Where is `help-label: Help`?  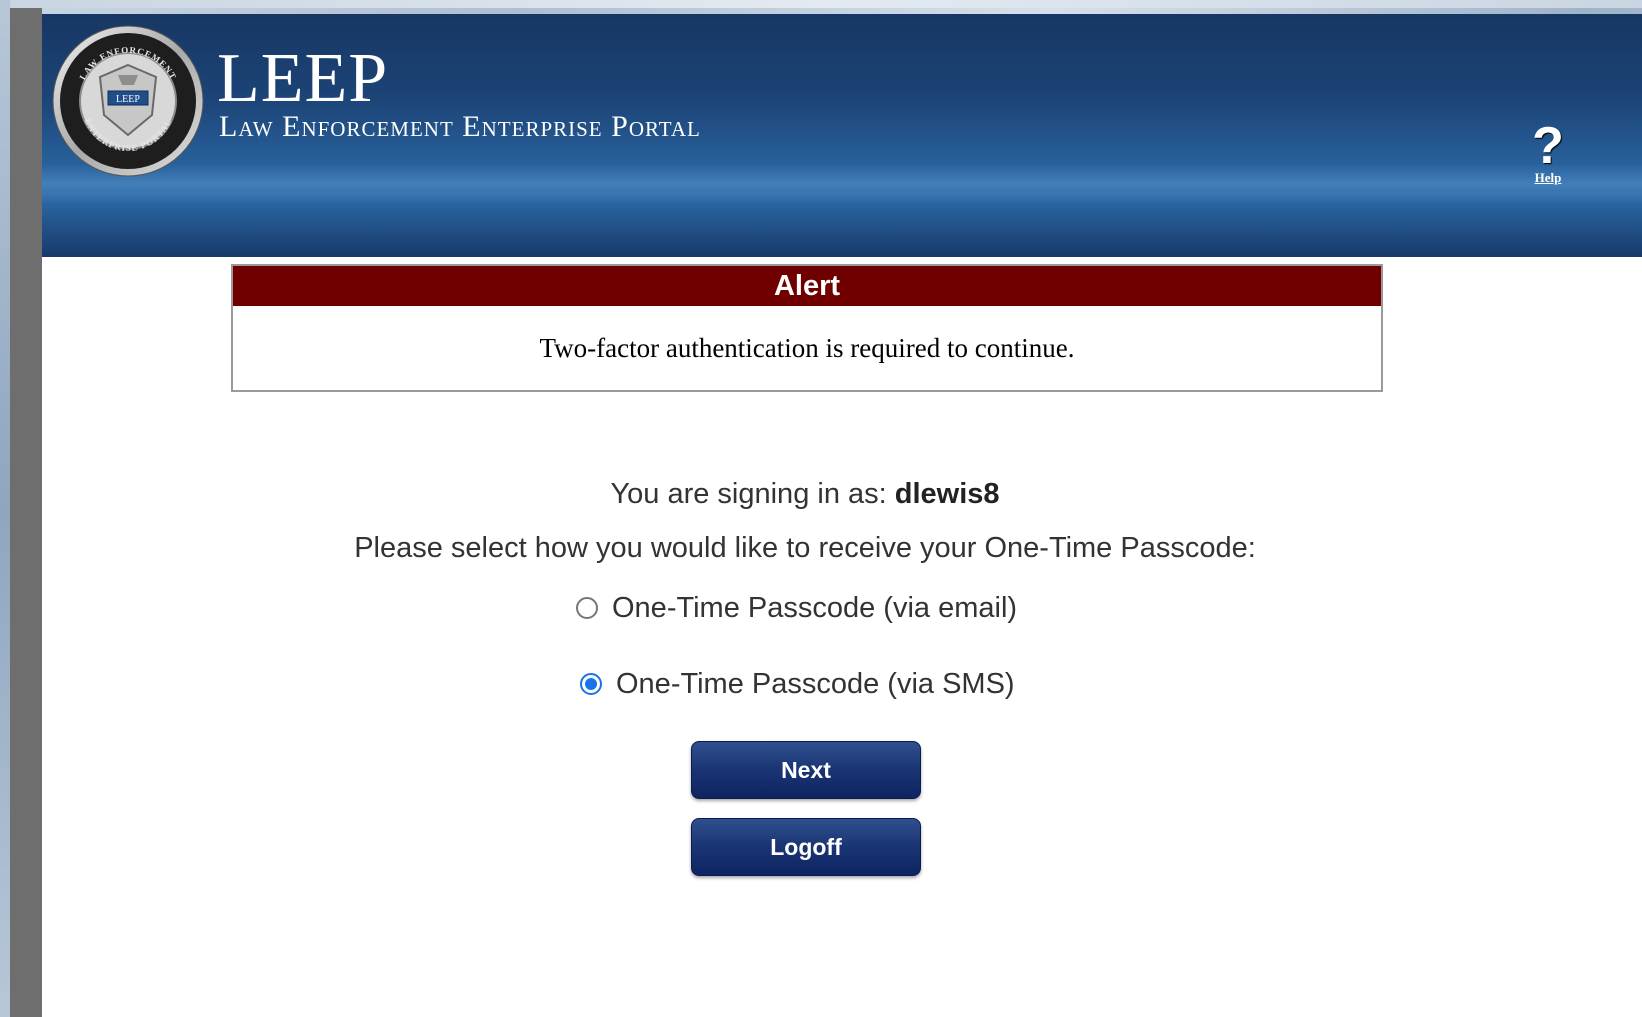
help-label: Help is located at coordinates (1548, 177).